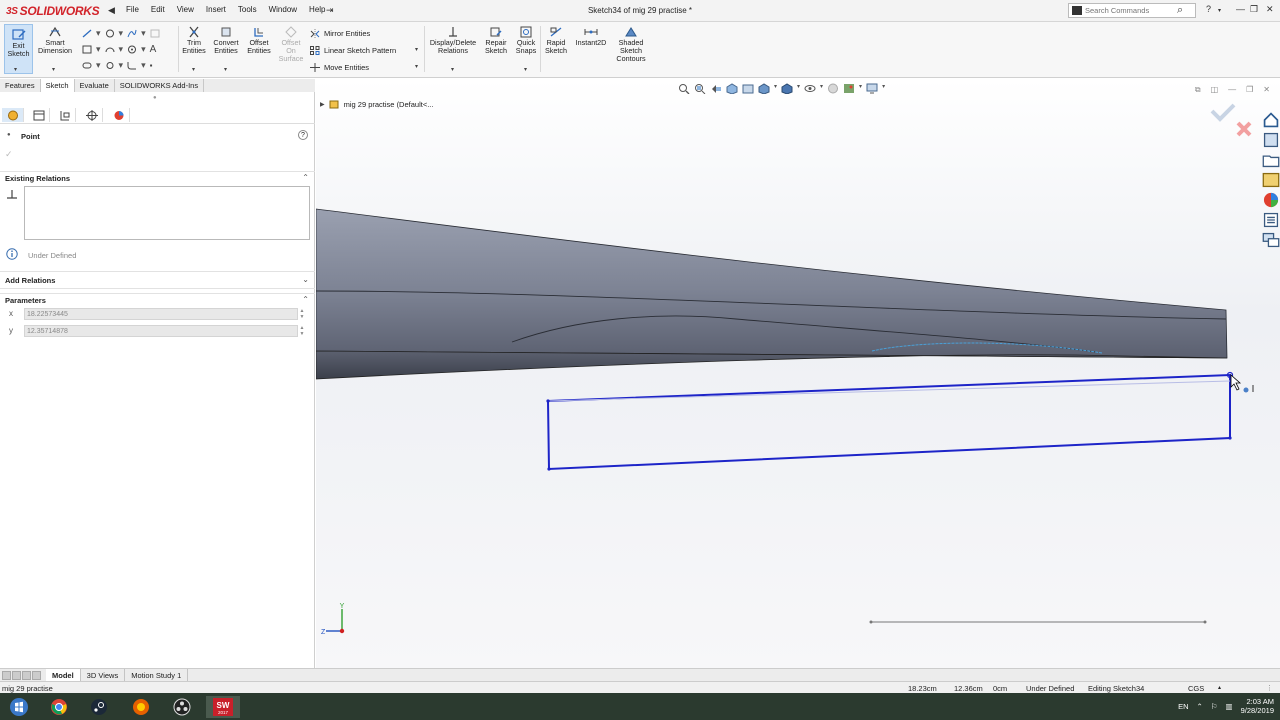 The height and width of the screenshot is (720, 1280). I want to click on tab-sketch: Sketch, so click(57, 85).